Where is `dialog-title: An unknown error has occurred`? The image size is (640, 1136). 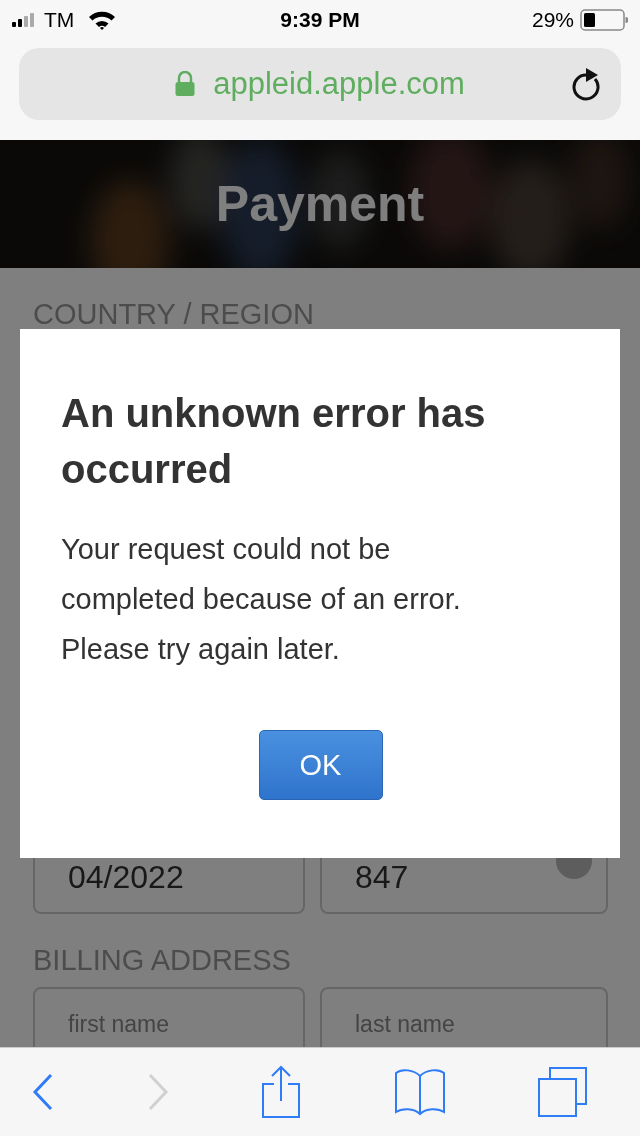
dialog-title: An unknown error has occurred is located at coordinates (274, 441).